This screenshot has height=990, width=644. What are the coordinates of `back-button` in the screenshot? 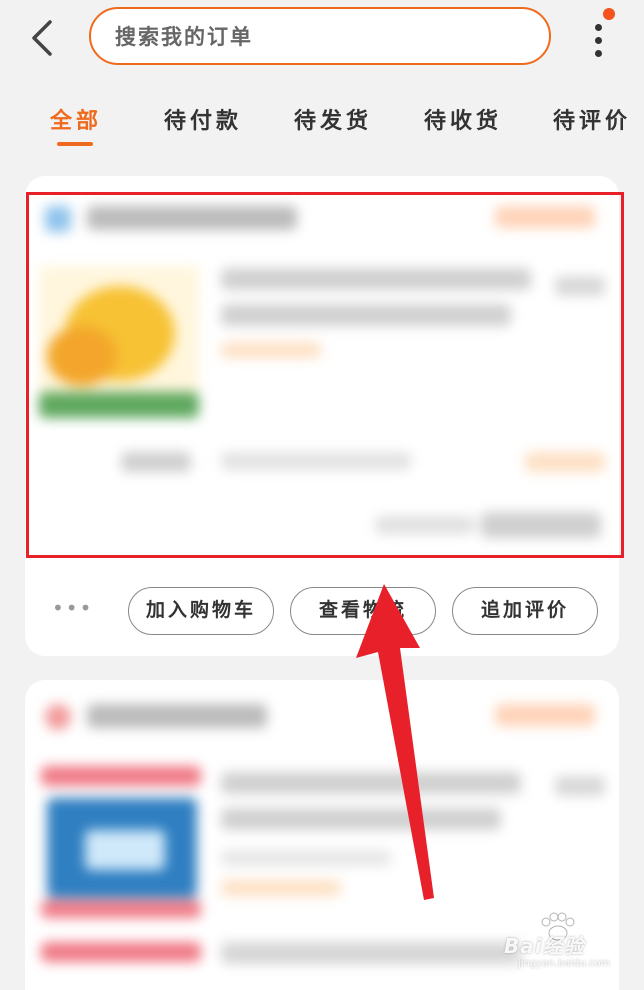 It's located at (44, 38).